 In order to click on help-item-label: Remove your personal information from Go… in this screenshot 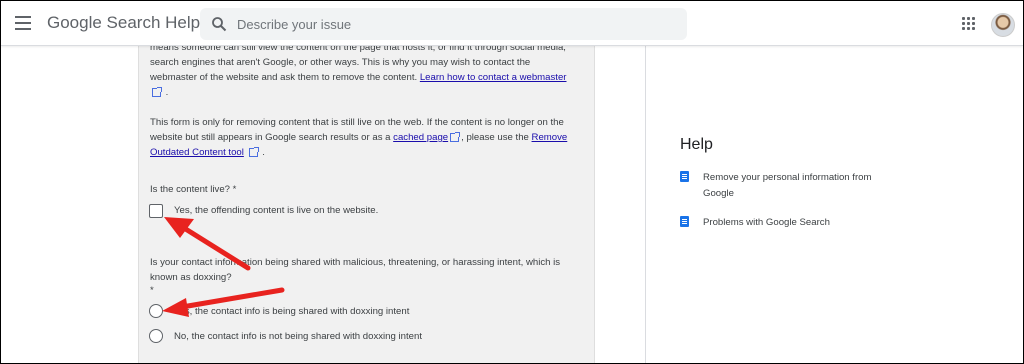, I will do `click(798, 186)`.